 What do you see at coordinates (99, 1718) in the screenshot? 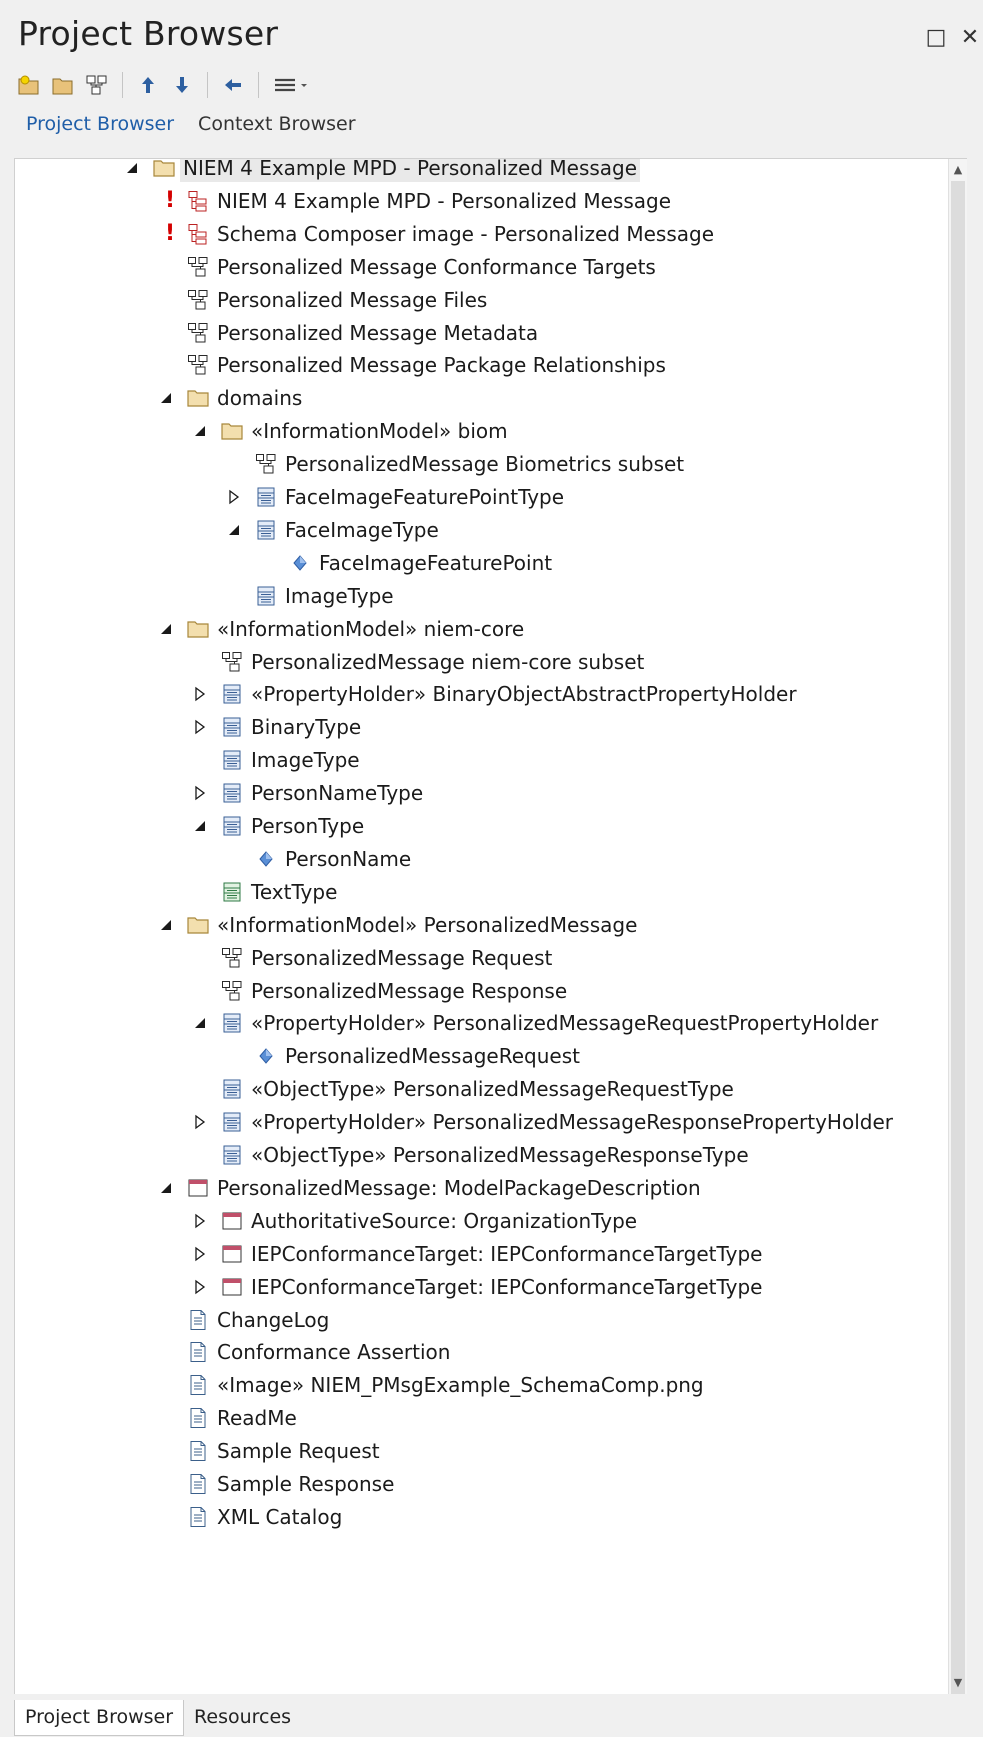
I see `tab-bottom-project-browser: Project Browser` at bounding box center [99, 1718].